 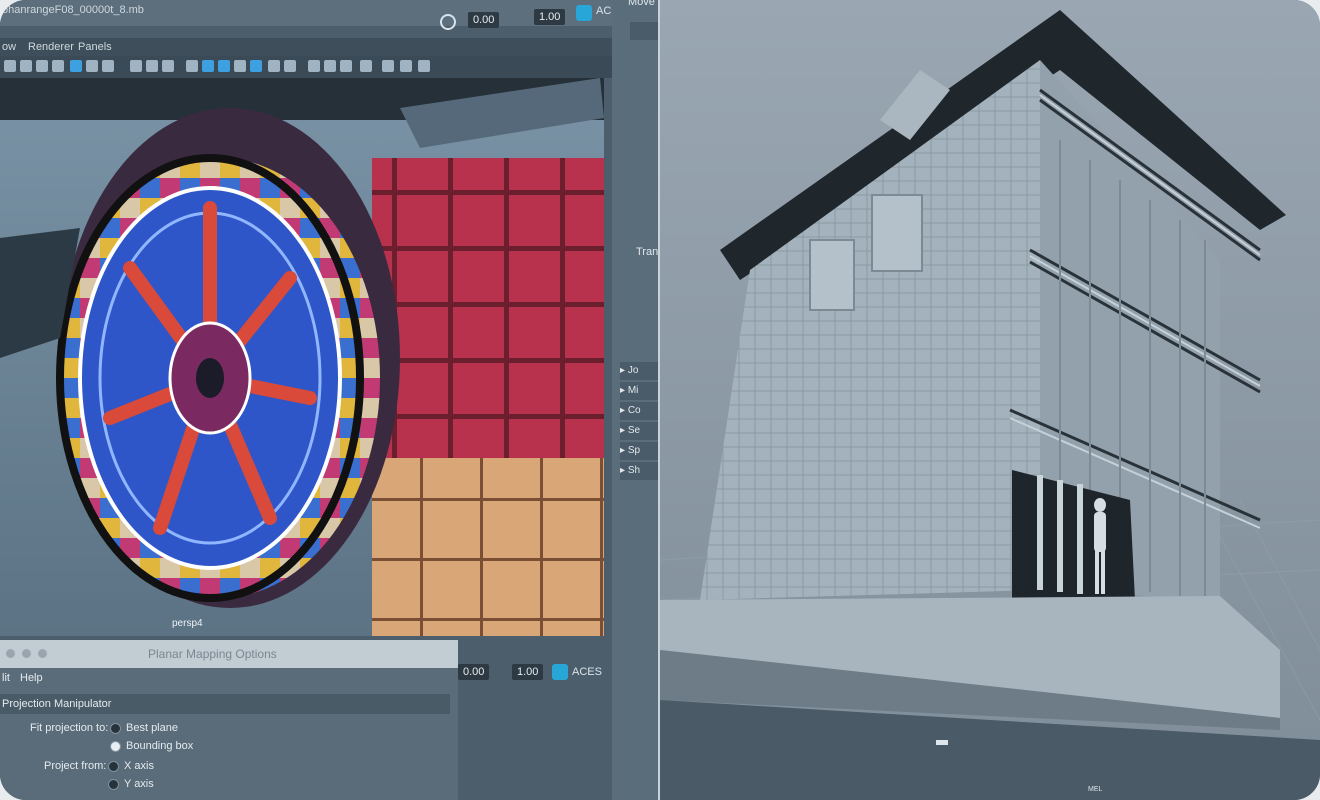 I want to click on colorspace-label-2: ACES, so click(x=587, y=672).